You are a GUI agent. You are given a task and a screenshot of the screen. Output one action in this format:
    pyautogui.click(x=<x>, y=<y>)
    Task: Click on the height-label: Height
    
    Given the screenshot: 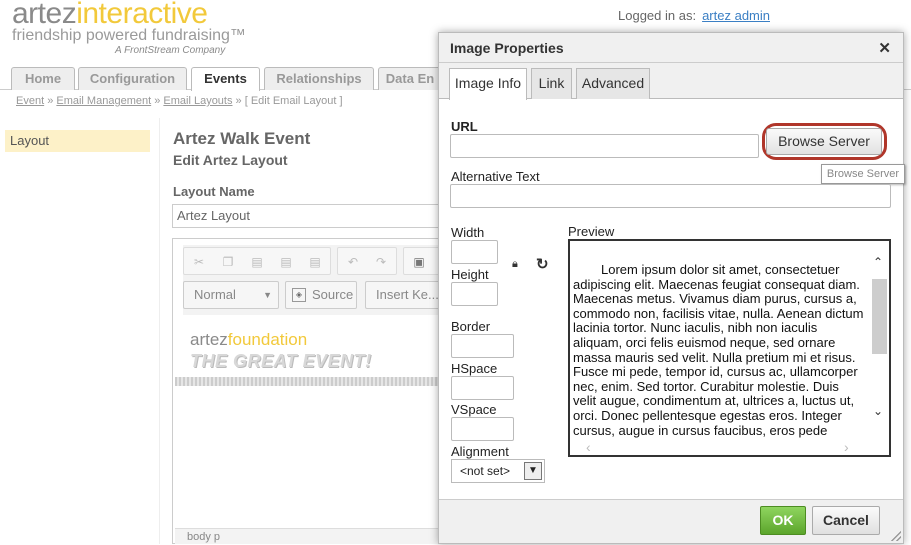 What is the action you would take?
    pyautogui.click(x=470, y=274)
    